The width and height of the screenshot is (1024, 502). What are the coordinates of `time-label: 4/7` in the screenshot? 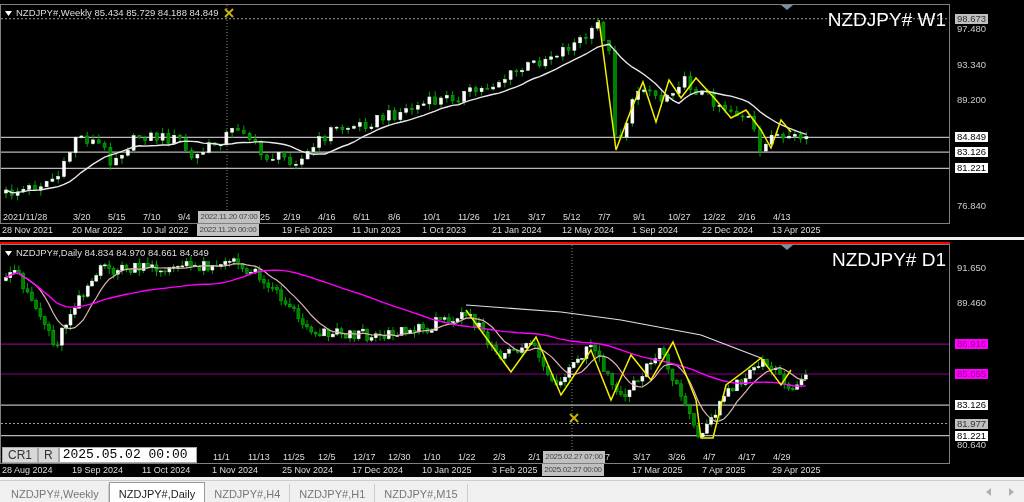 It's located at (709, 457).